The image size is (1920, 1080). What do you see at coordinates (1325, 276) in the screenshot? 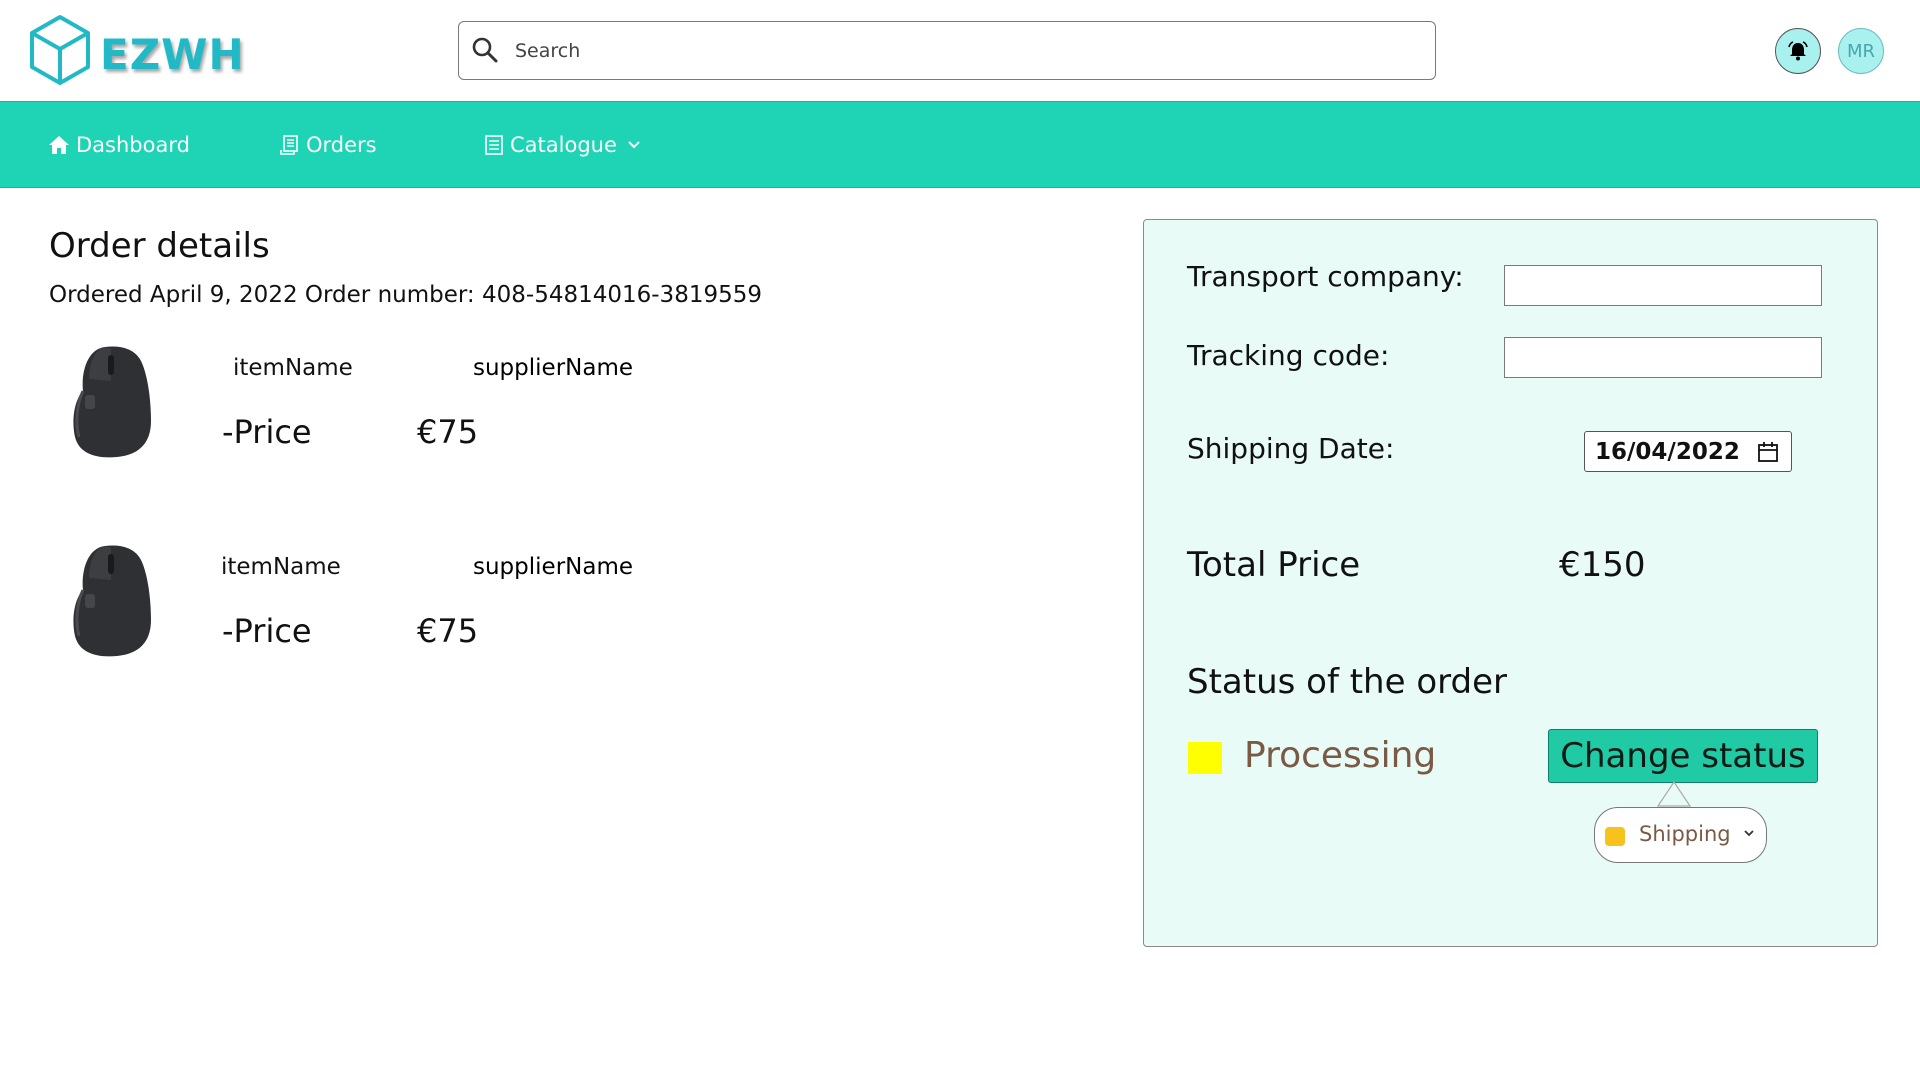
I see `transport-company-label: Transport company:` at bounding box center [1325, 276].